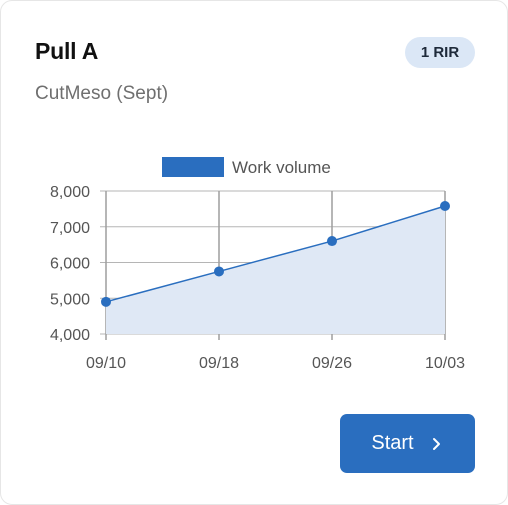 This screenshot has height=505, width=508. Describe the element at coordinates (70, 228) in the screenshot. I see `y-tick-label: 7,000` at that location.